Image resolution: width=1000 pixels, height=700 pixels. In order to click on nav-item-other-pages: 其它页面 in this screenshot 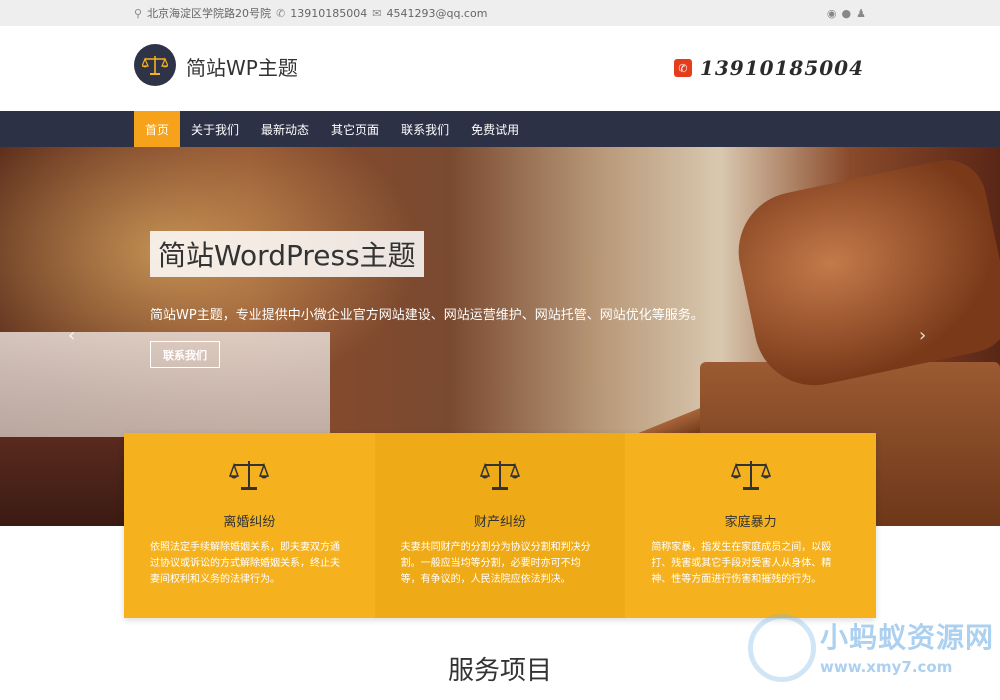, I will do `click(355, 129)`.